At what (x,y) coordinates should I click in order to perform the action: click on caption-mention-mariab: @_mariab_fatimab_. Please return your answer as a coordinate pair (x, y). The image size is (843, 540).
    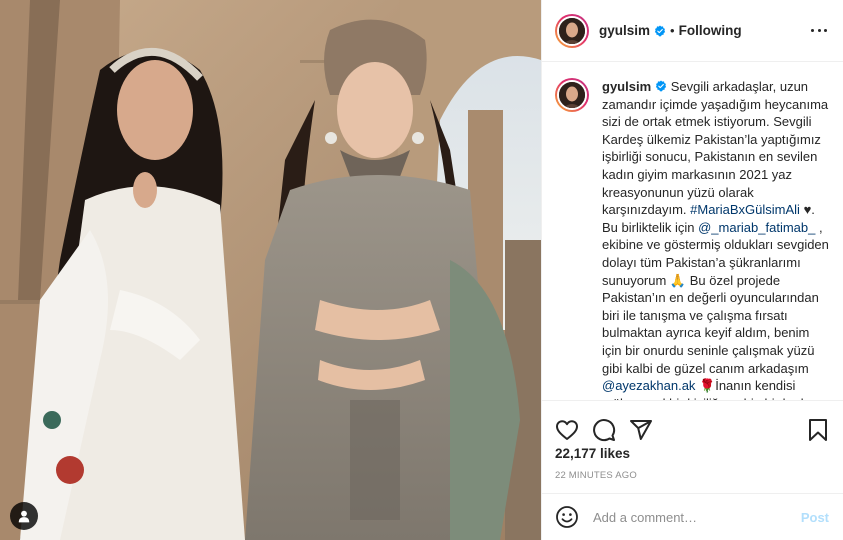
    Looking at the image, I should click on (756, 227).